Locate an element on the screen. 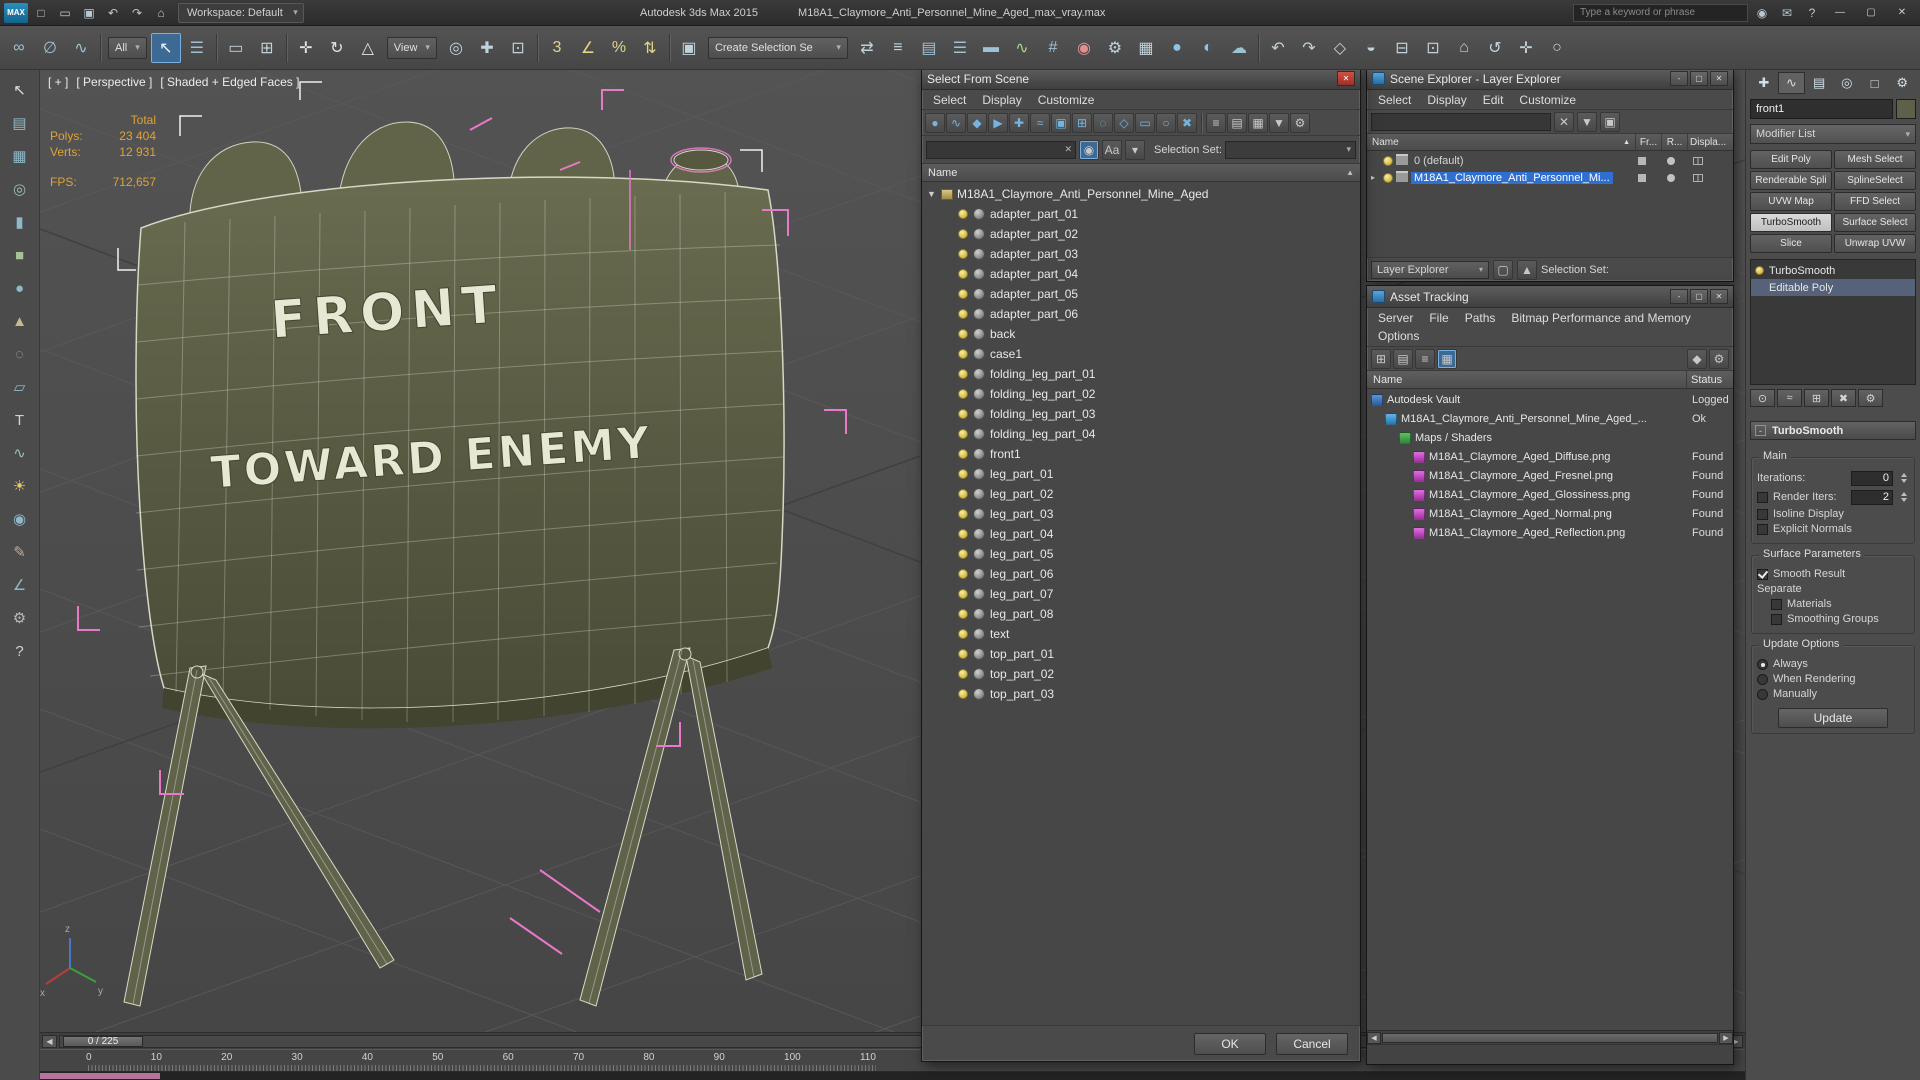 The width and height of the screenshot is (1920, 1080). materials-checkbox is located at coordinates (1776, 604).